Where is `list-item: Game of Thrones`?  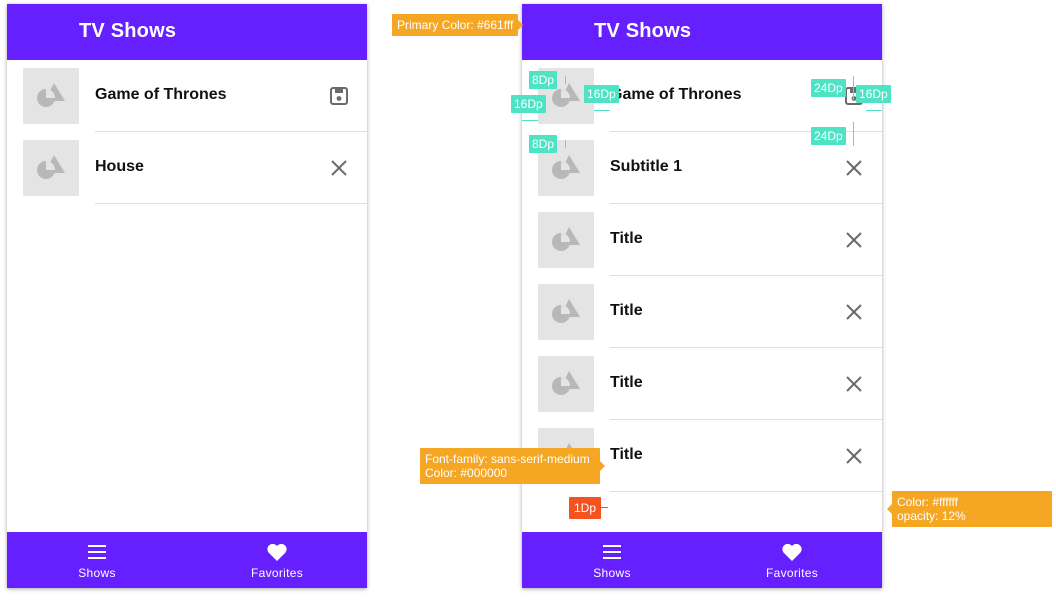
list-item: Game of Thrones is located at coordinates (187, 96).